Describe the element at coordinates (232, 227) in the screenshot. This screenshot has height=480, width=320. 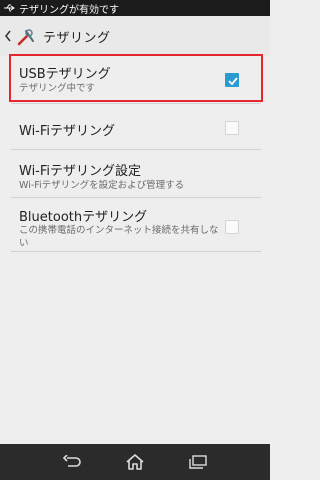
I see `bluetooth-tethering-checkbox` at that location.